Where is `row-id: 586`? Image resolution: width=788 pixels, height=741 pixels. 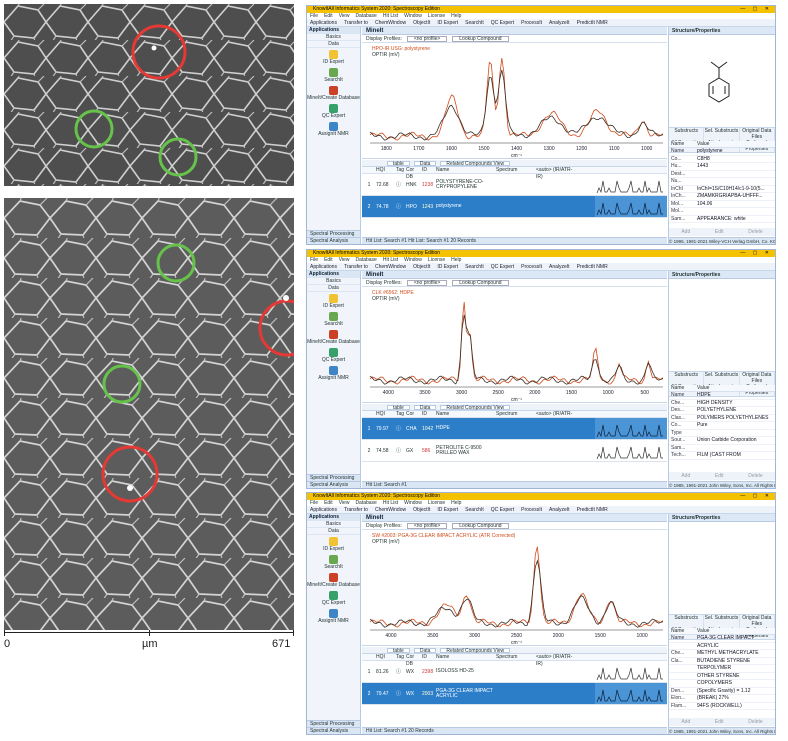 row-id: 586 is located at coordinates (429, 451).